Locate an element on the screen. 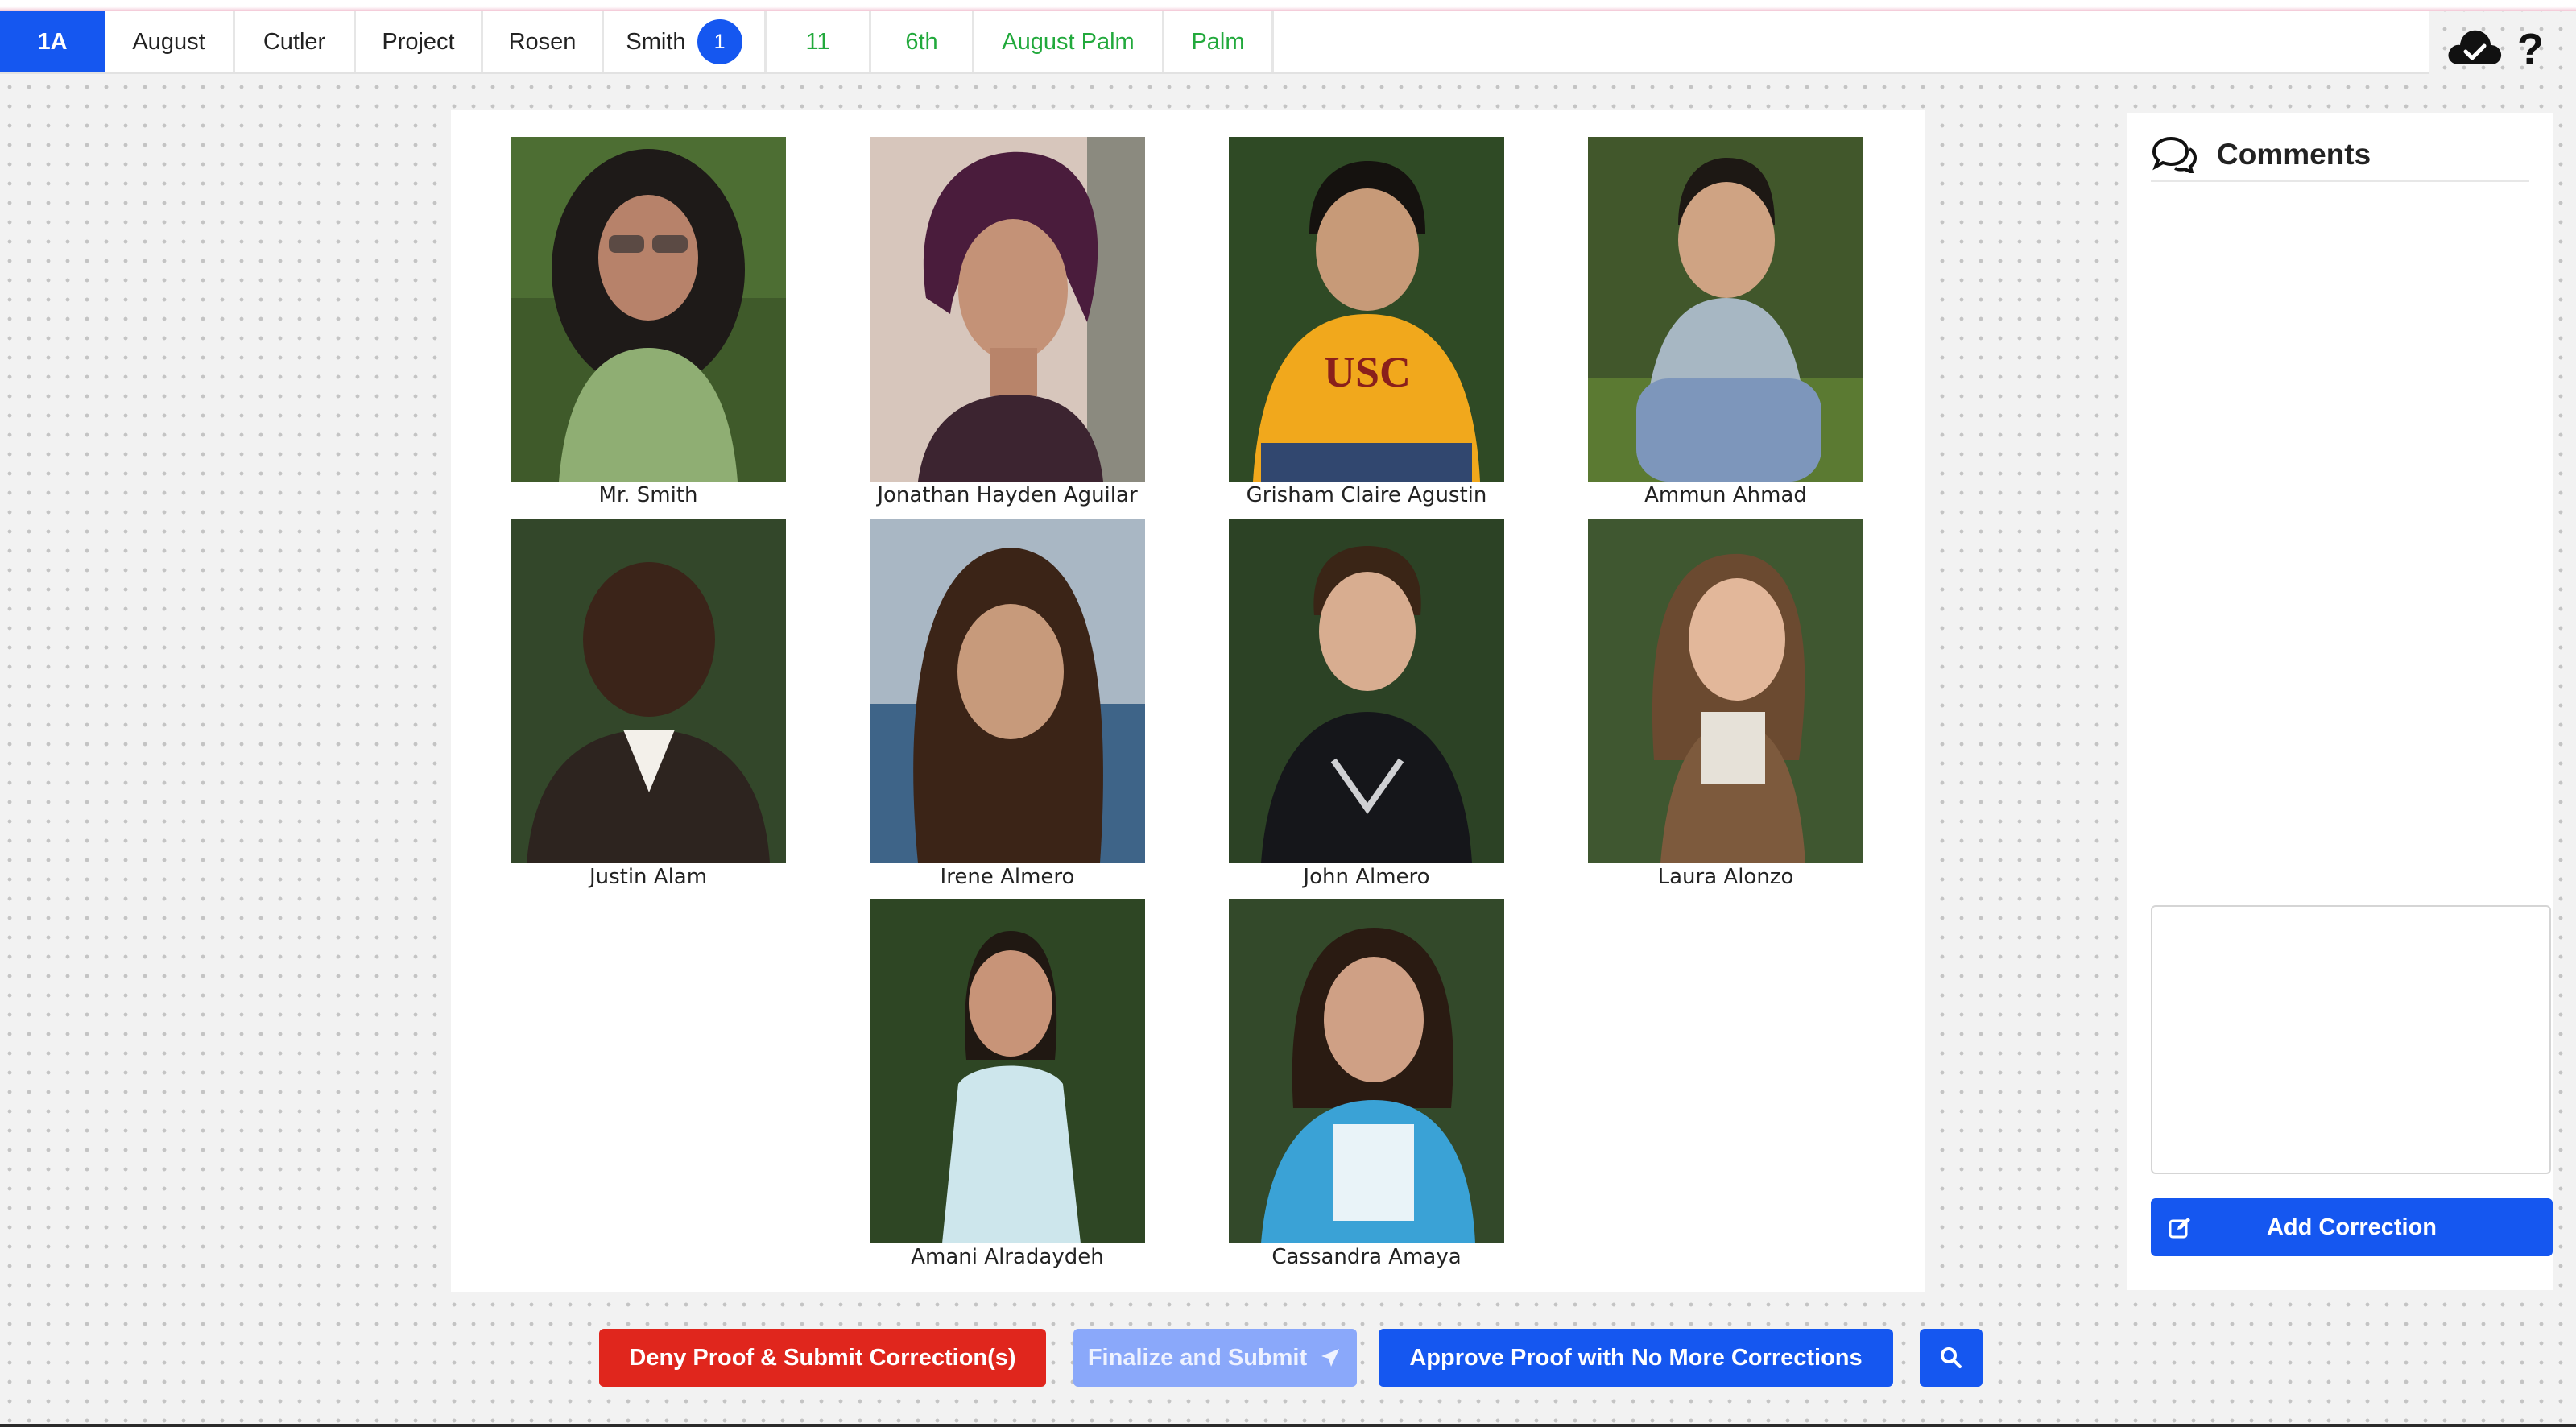 This screenshot has height=1427, width=2576. comments-title: Comments is located at coordinates (2294, 154).